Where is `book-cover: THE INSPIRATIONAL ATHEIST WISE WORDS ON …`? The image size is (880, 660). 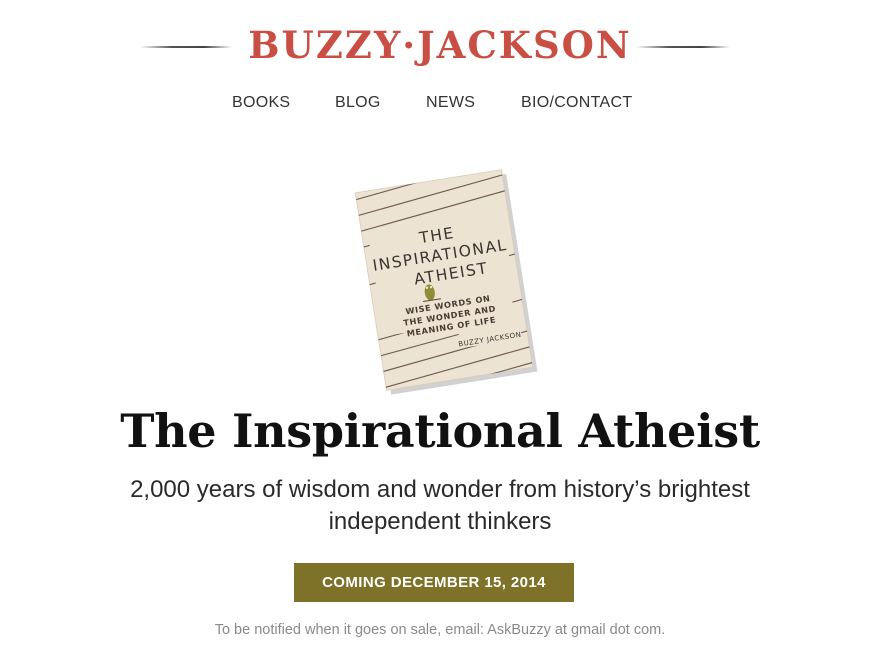
book-cover: THE INSPIRATIONAL ATHEIST WISE WORDS ON … is located at coordinates (440, 275).